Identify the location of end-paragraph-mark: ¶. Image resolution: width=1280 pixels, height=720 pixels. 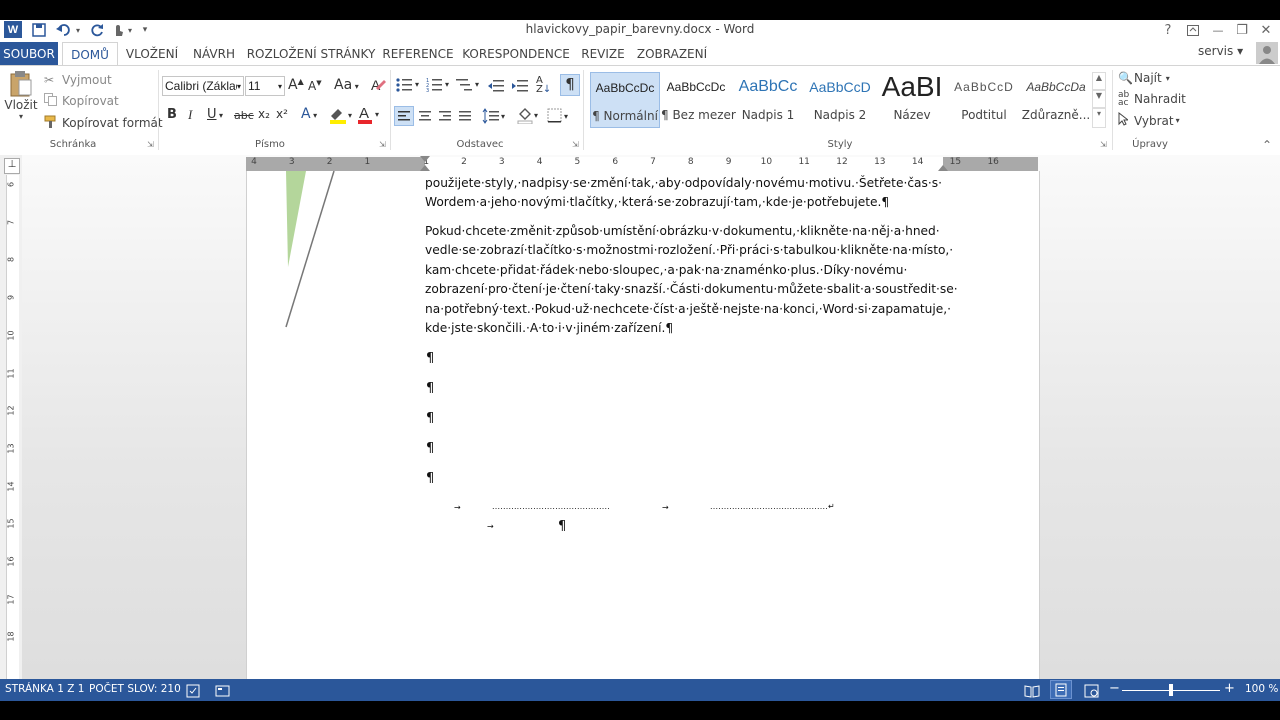
(562, 526).